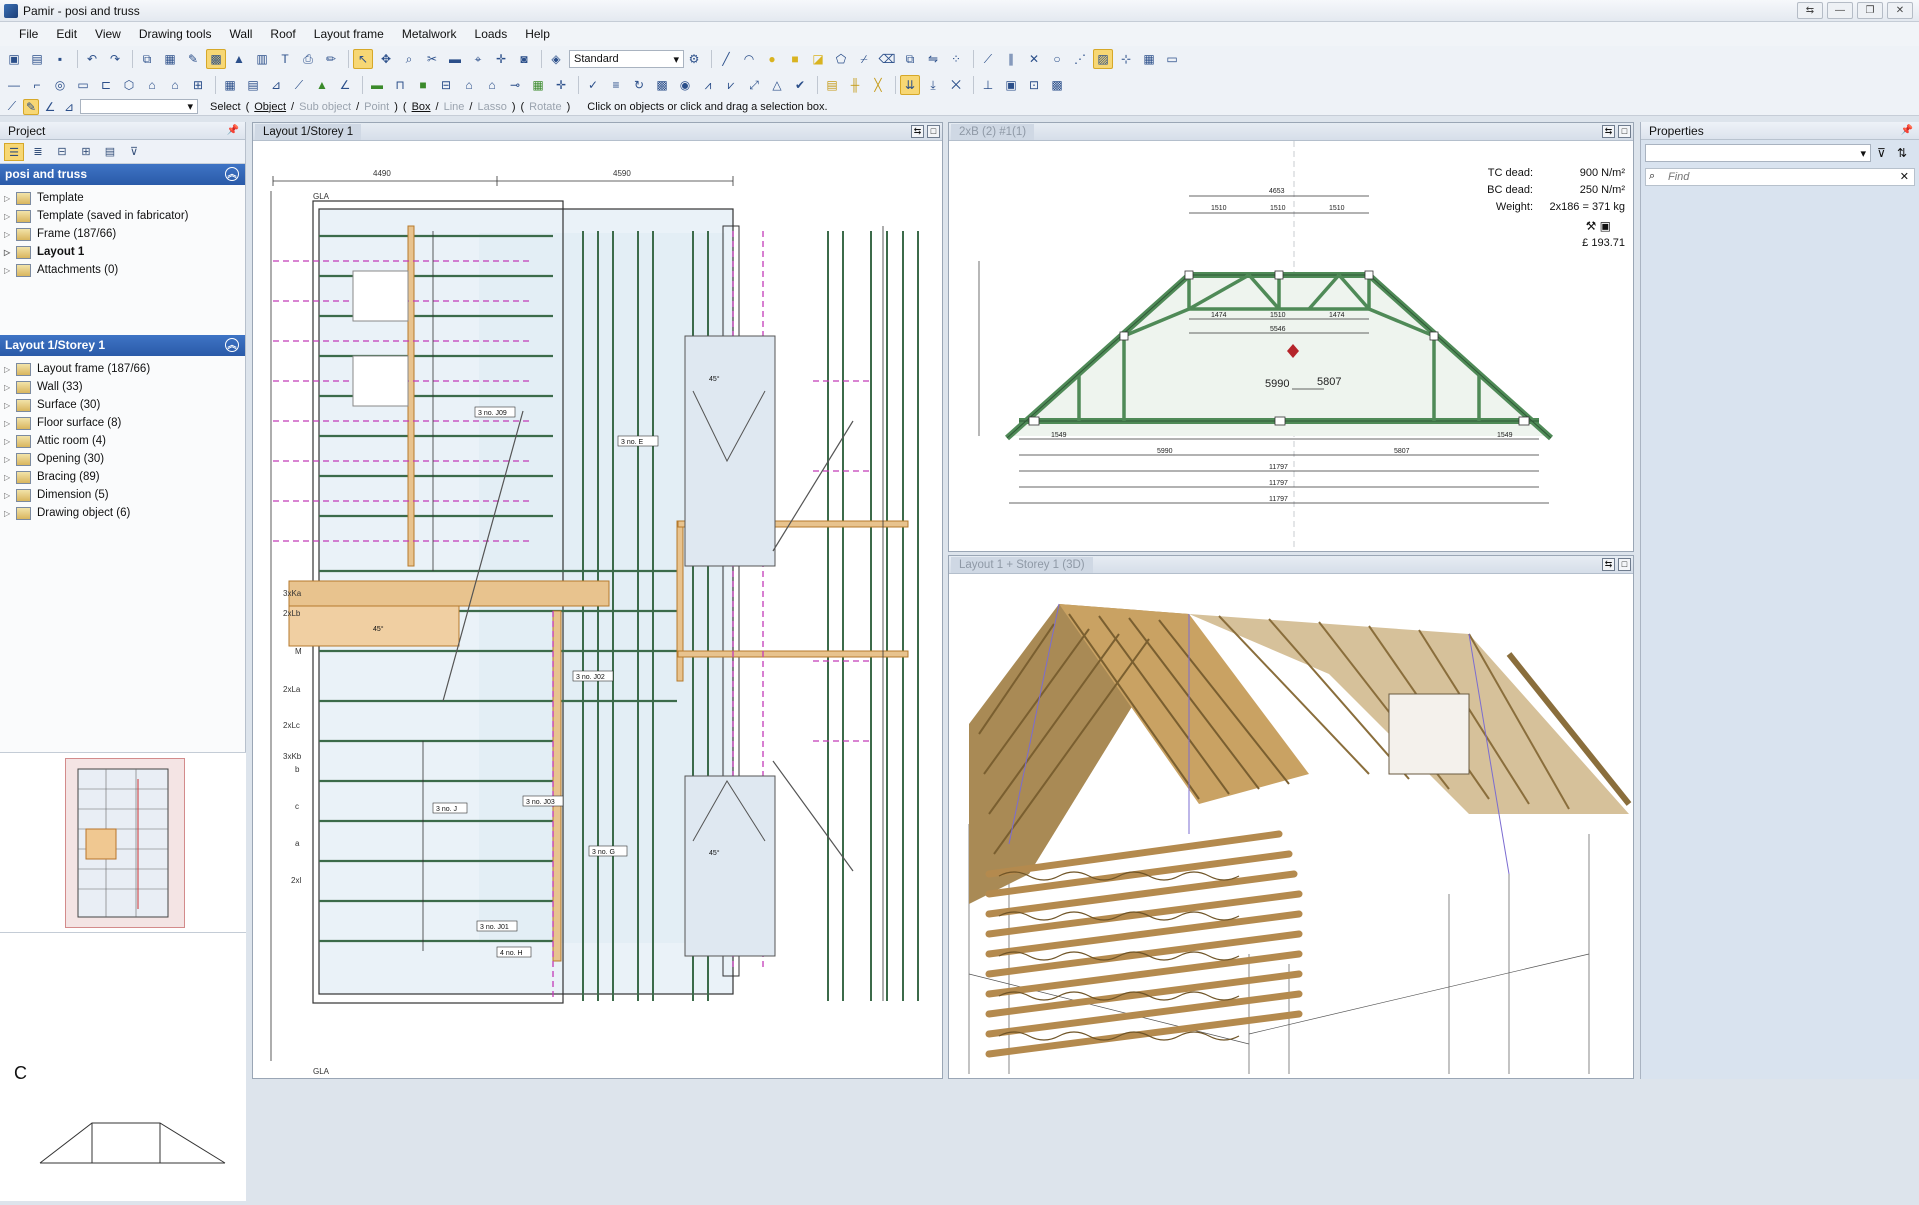  I want to click on tree-item-dimension: ▷ Dimension (5), so click(122, 495).